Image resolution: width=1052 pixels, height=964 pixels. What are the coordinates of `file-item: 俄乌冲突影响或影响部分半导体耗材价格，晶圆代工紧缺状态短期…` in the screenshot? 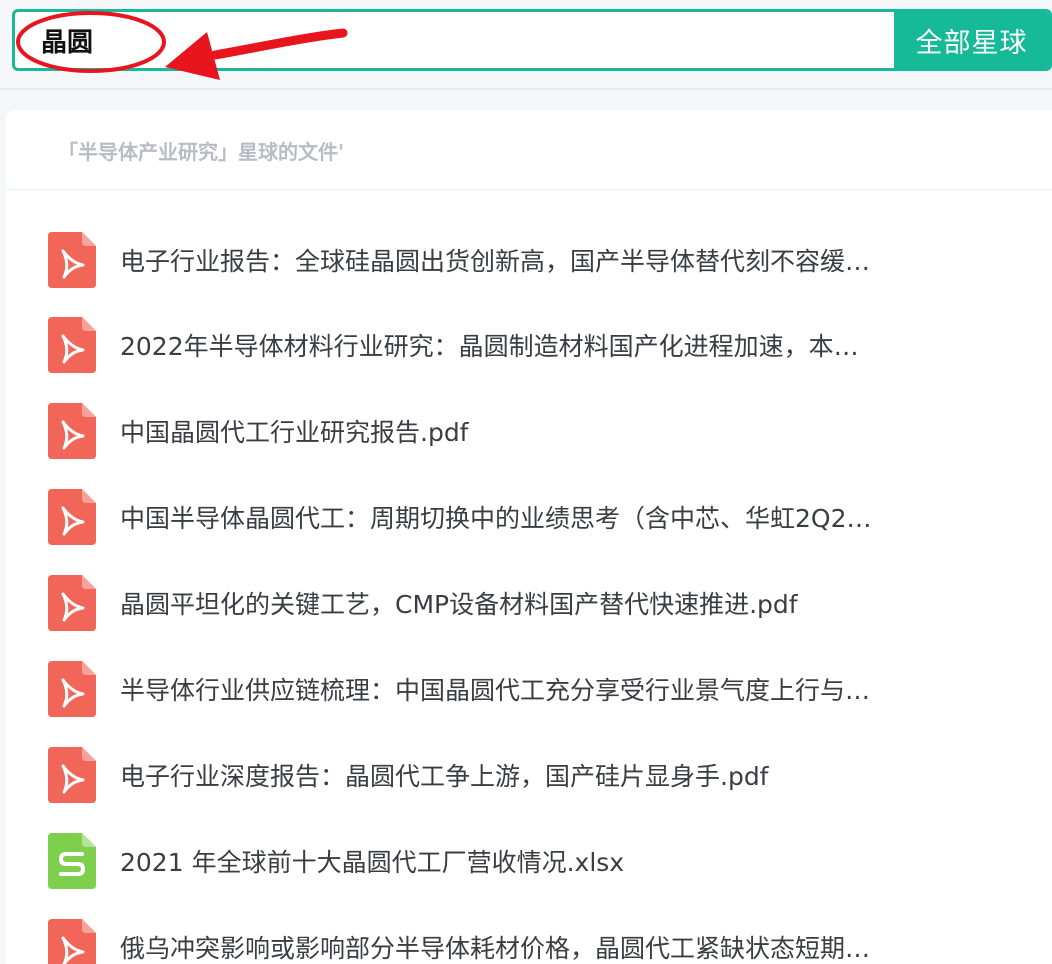 It's located at (528, 941).